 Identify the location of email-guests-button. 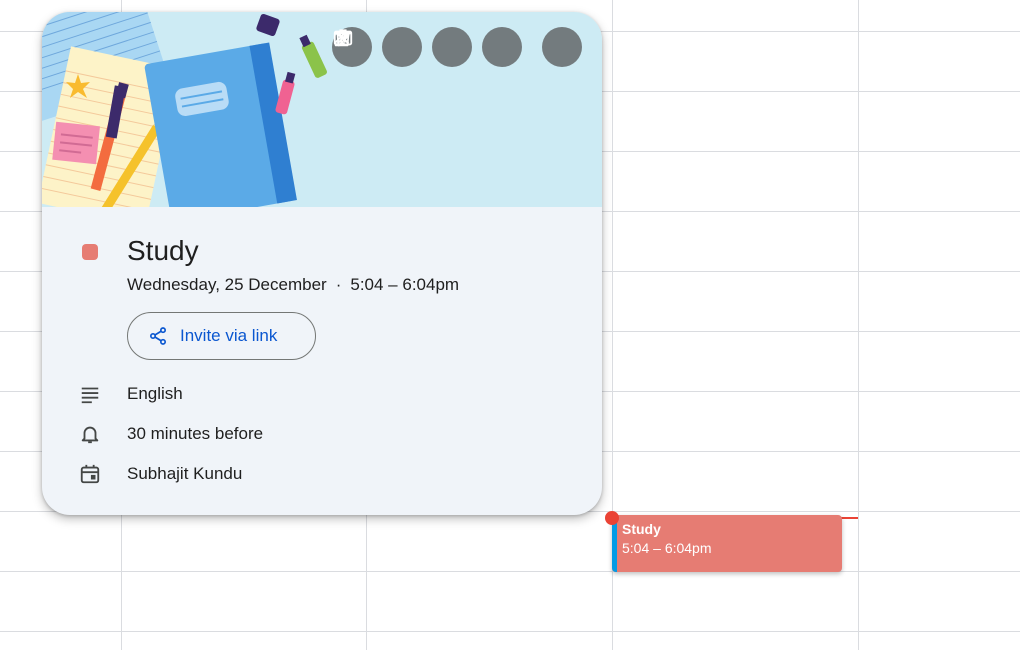
(402, 47).